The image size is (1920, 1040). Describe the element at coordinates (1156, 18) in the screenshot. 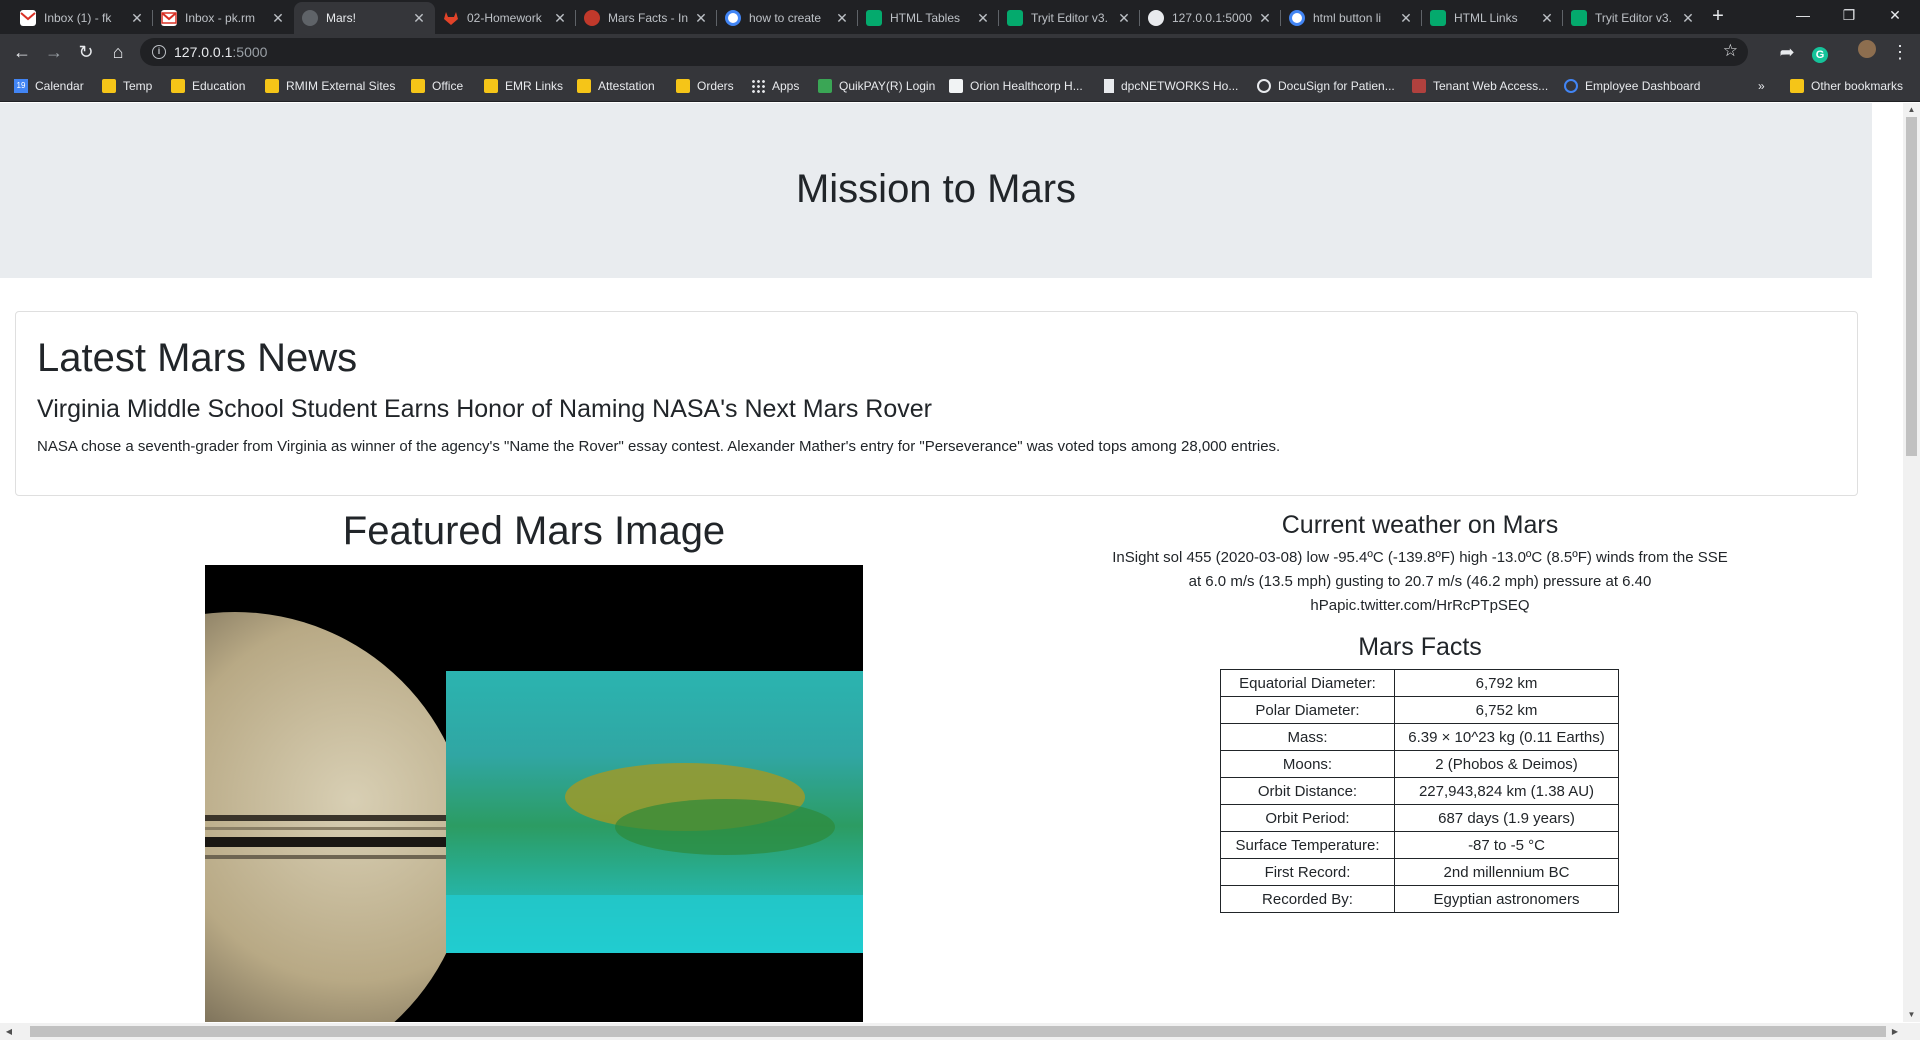

I see `globe-icon` at that location.